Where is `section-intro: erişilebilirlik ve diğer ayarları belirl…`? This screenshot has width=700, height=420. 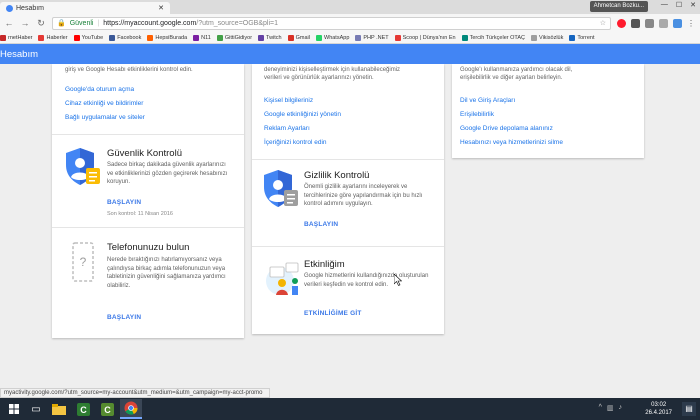 section-intro: erişilebilirlik ve diğer ayarları belirl… is located at coordinates (511, 78).